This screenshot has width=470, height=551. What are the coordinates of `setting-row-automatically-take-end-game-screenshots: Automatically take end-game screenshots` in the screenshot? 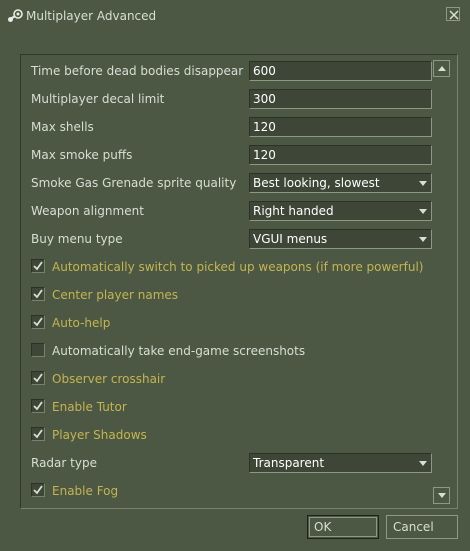 It's located at (231, 351).